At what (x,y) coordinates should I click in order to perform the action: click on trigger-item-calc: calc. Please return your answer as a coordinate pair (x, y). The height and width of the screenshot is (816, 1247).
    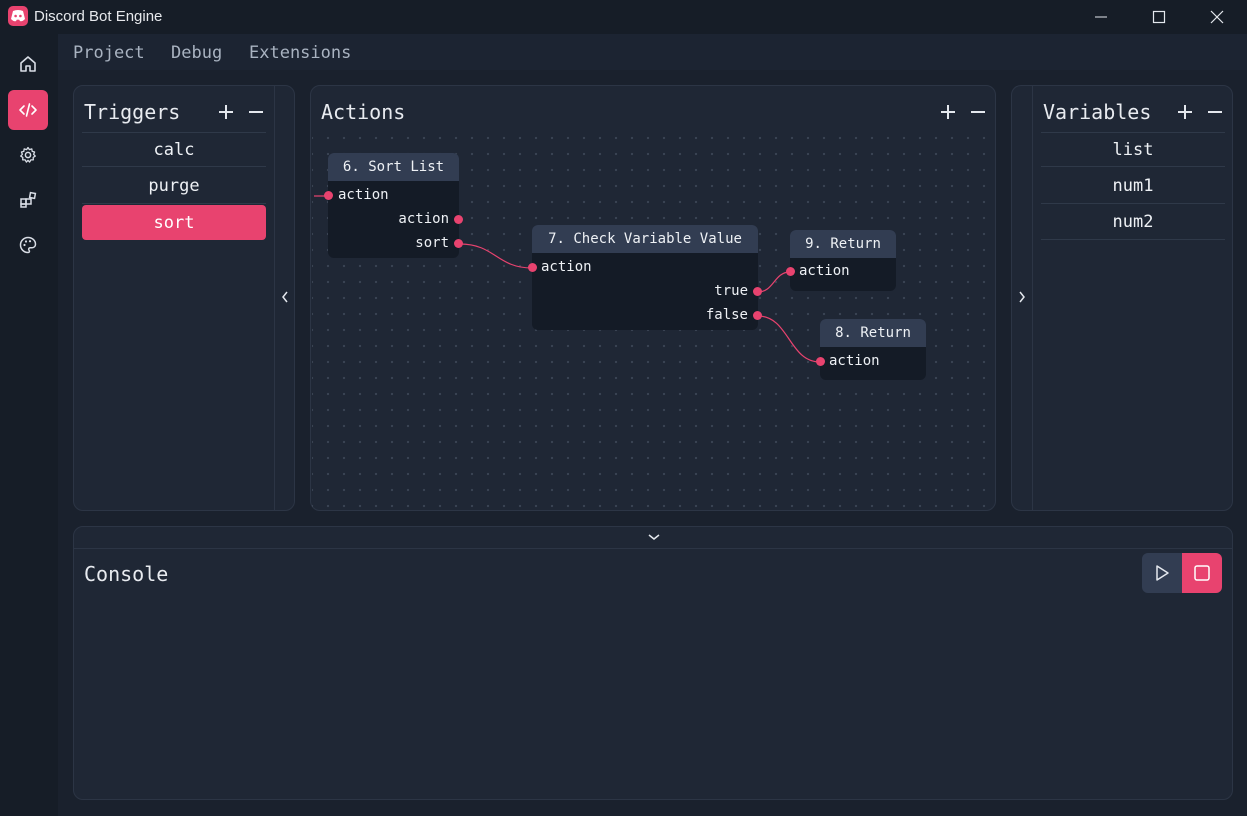
    Looking at the image, I should click on (174, 149).